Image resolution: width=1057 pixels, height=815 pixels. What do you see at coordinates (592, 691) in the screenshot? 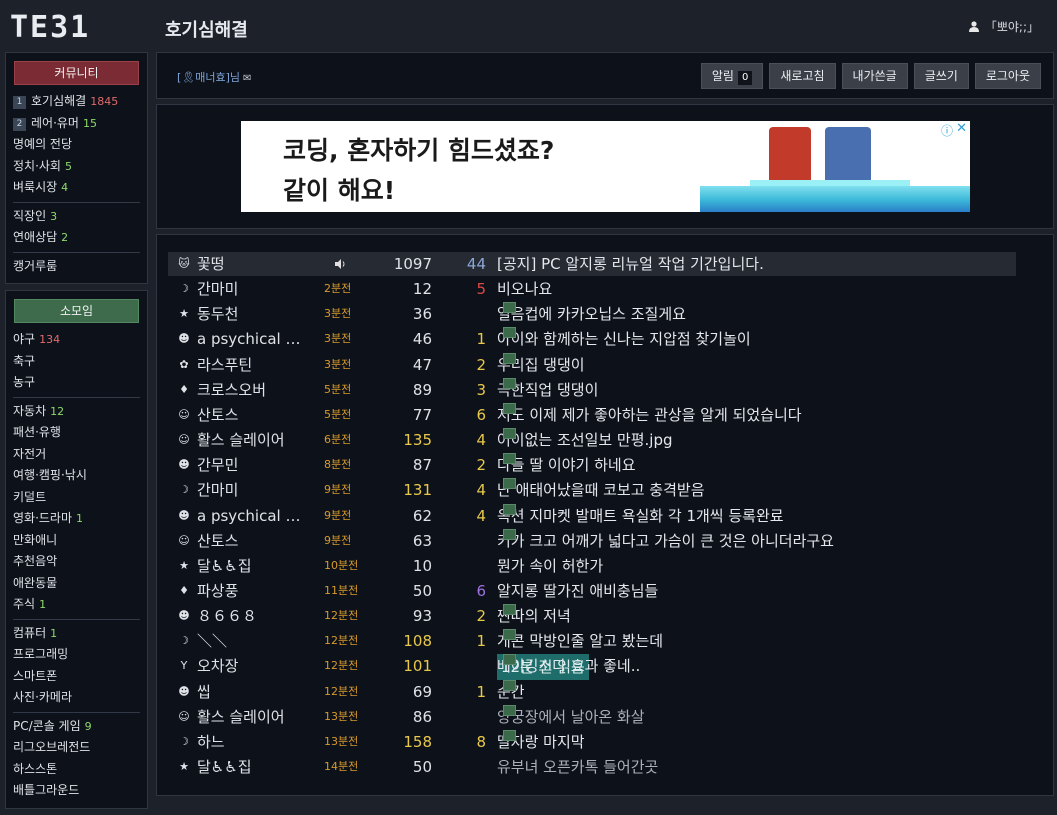
I see `post-row: ☻ 씹 12분전 69 1 순간` at bounding box center [592, 691].